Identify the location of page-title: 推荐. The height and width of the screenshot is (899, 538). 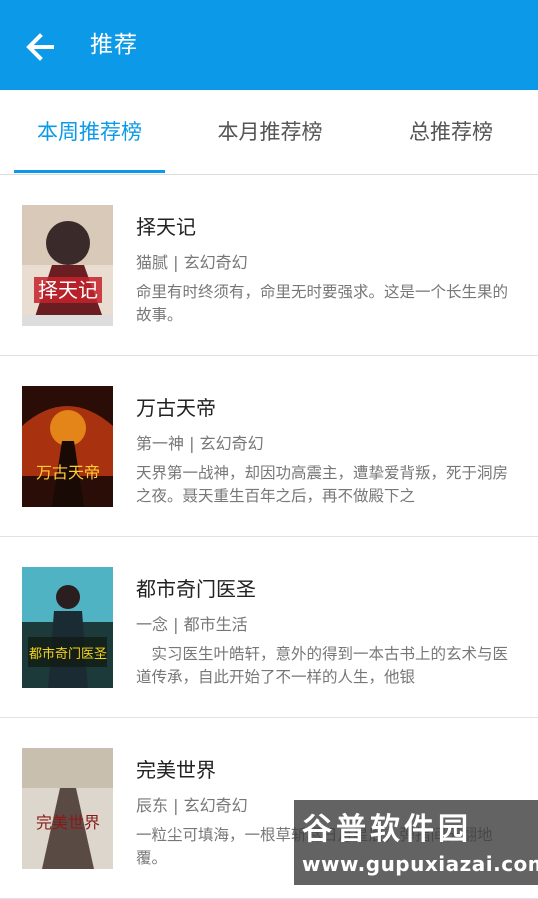
(114, 45).